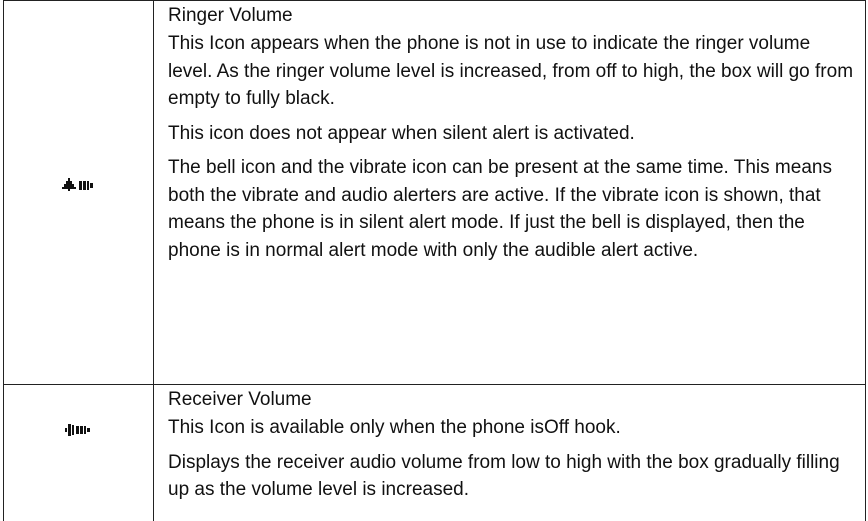  Describe the element at coordinates (78, 185) in the screenshot. I see `bell-volume-icon` at that location.